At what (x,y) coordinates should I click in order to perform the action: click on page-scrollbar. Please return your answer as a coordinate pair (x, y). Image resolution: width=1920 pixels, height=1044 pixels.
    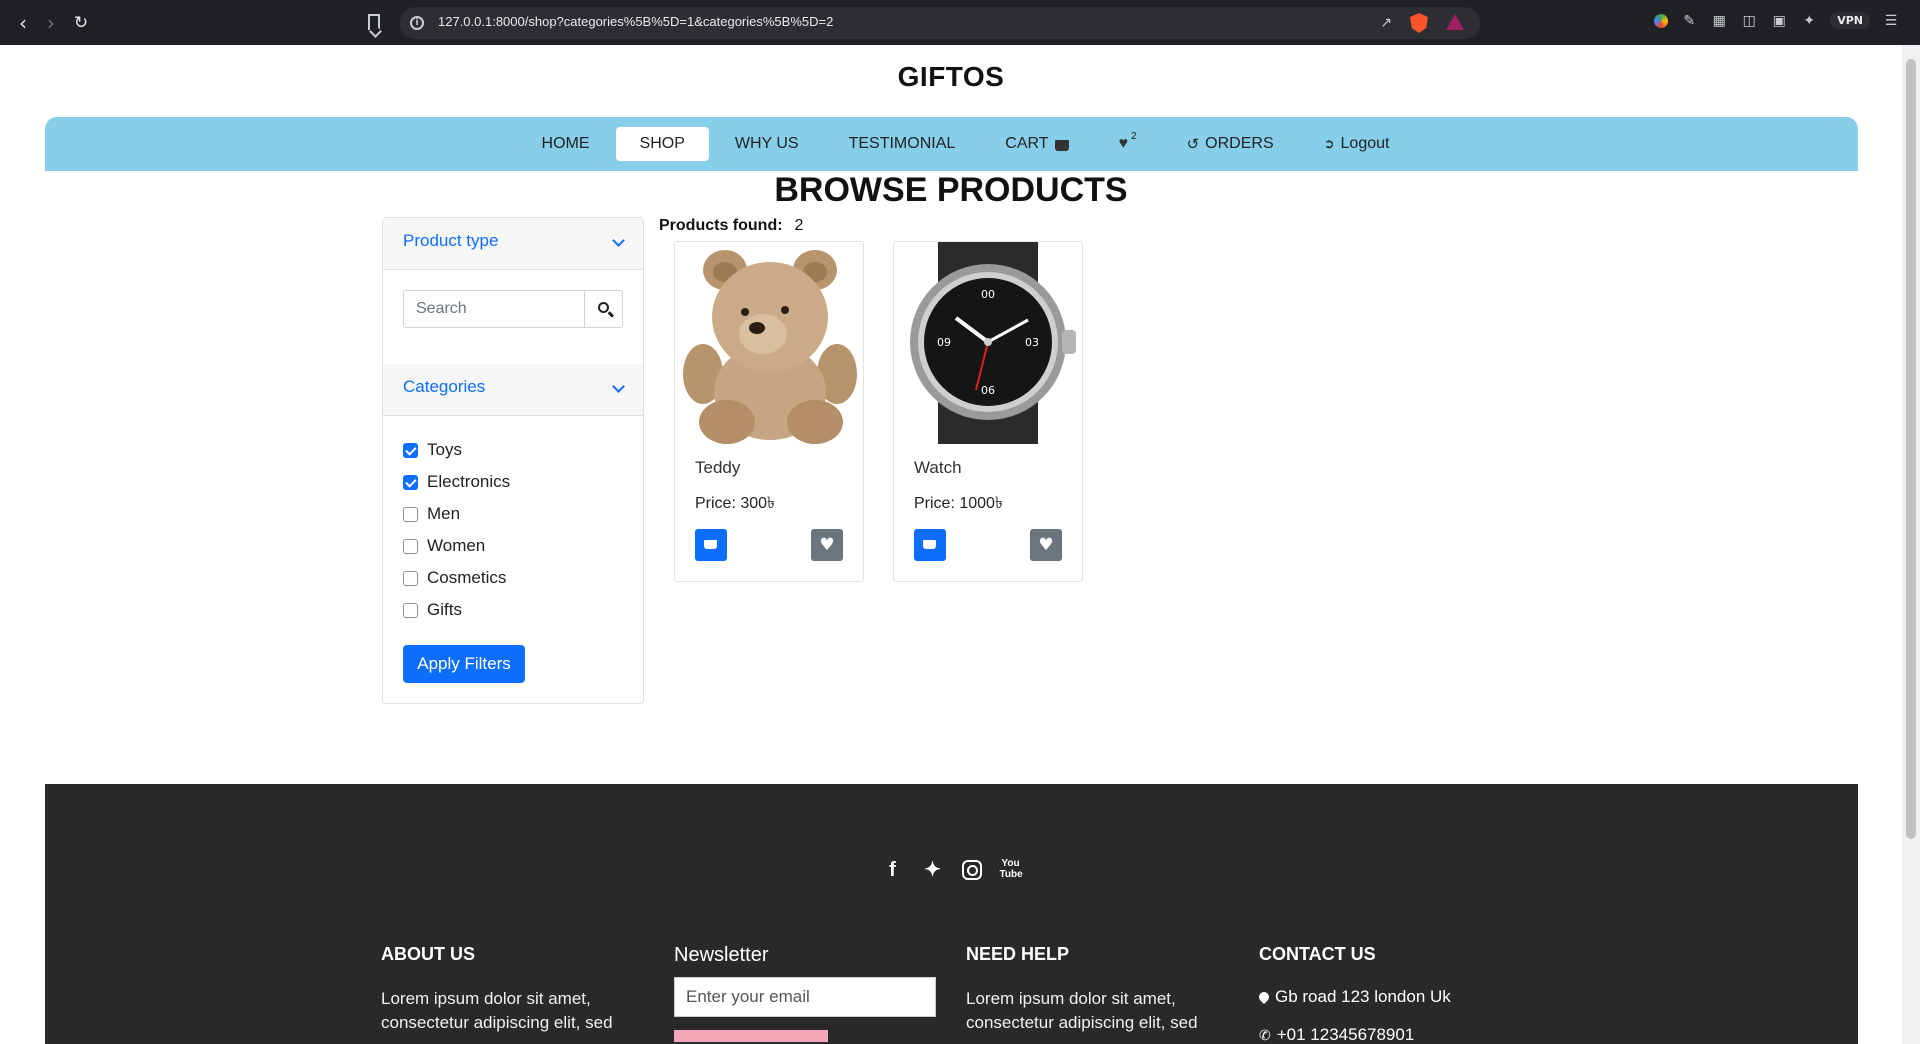
    Looking at the image, I should click on (1911, 544).